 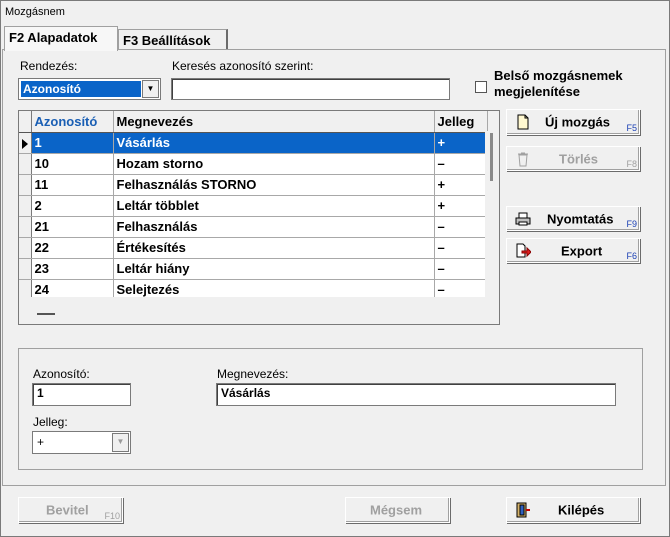 What do you see at coordinates (274, 206) in the screenshot?
I see `cell-name: Leltár többlet` at bounding box center [274, 206].